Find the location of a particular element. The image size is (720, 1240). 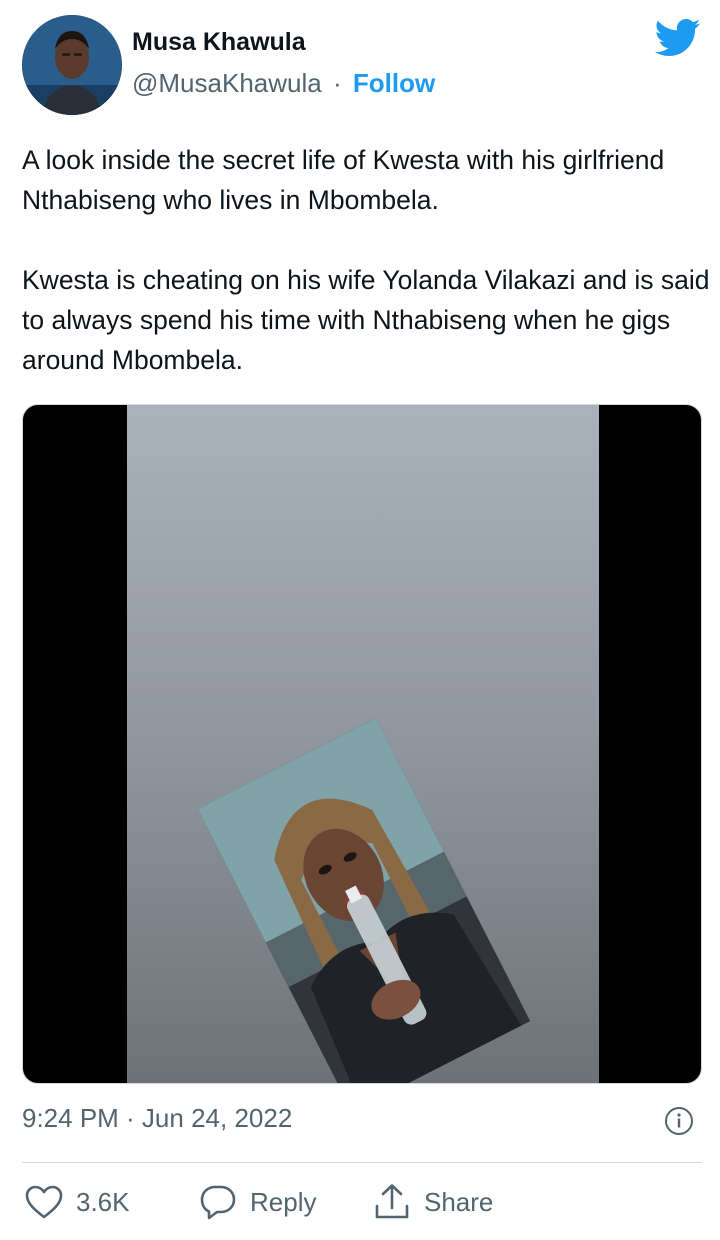

twitter-bird-icon is located at coordinates (678, 38).